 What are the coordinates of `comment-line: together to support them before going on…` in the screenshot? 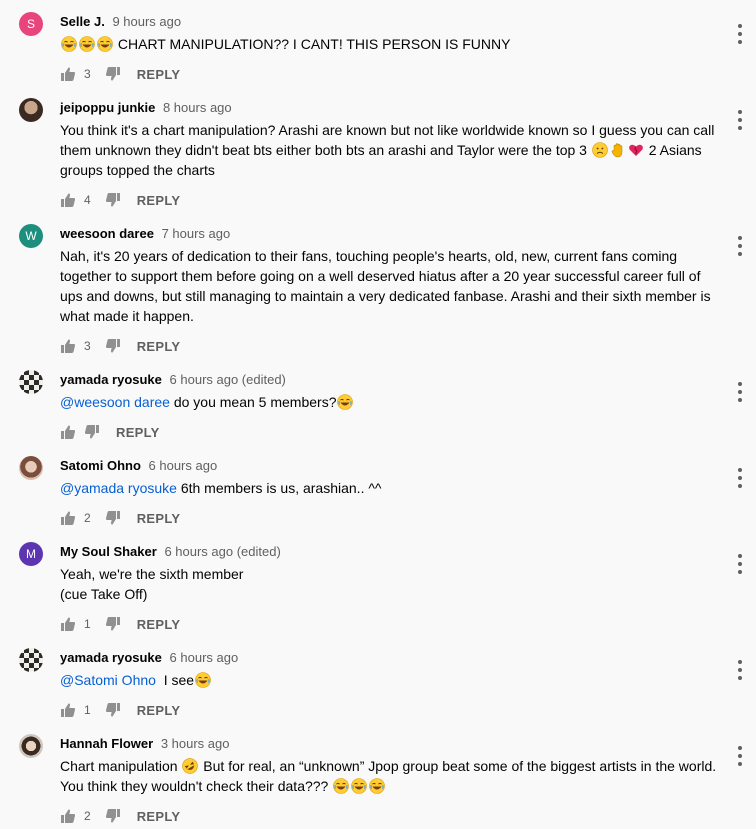 It's located at (380, 276).